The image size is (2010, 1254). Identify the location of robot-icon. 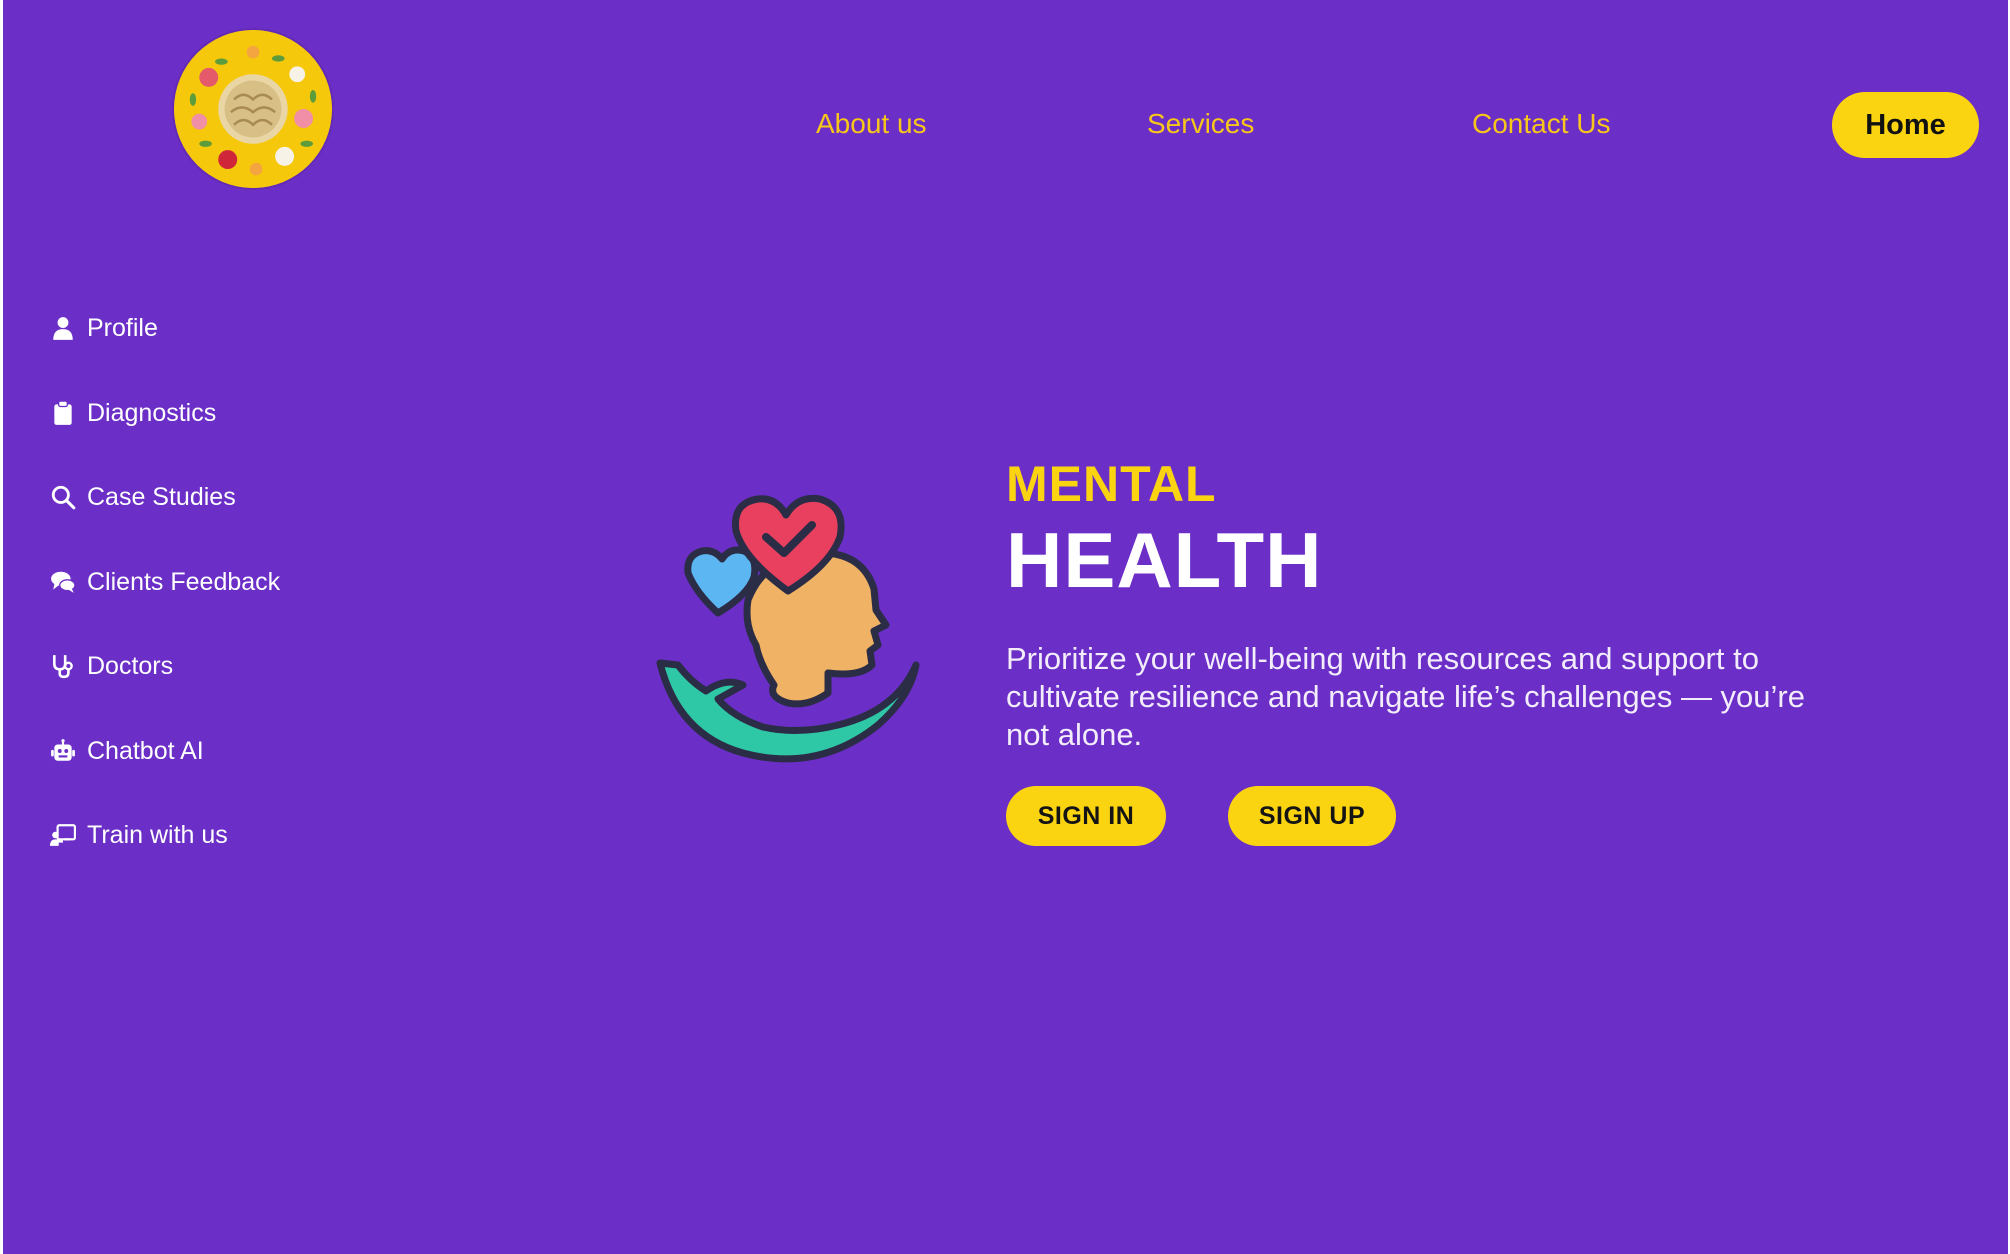
(63, 751).